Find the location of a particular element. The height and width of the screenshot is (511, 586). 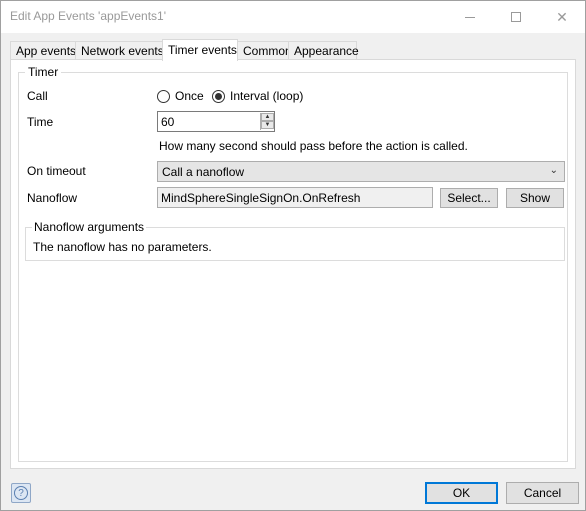

call-once-label: Once is located at coordinates (189, 96).